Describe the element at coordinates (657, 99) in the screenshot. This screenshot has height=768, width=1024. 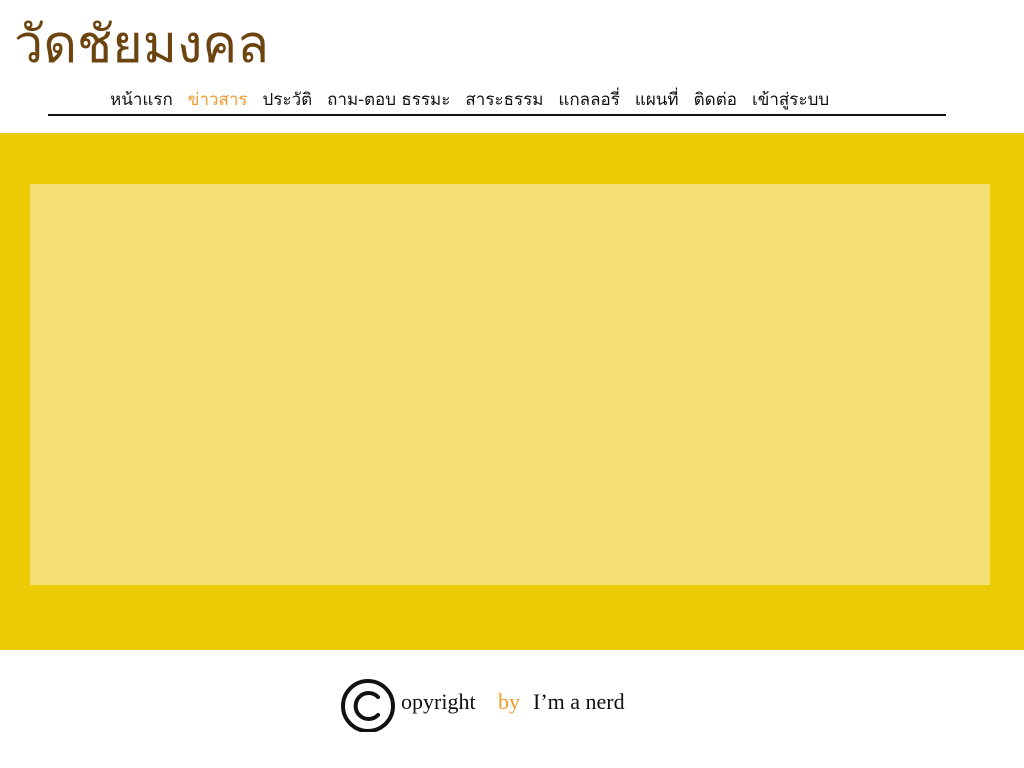
I see `nav-item-map: แผนที่` at that location.